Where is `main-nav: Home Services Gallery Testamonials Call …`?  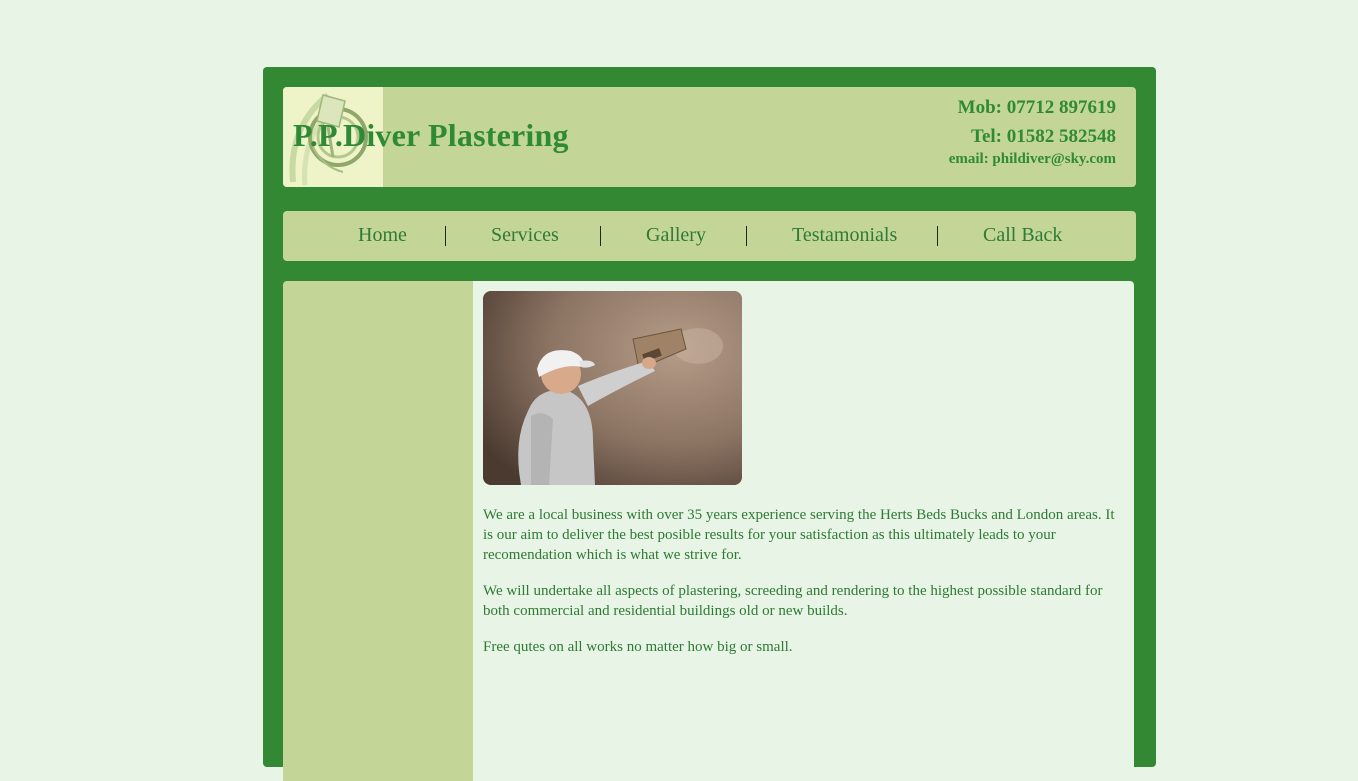 main-nav: Home Services Gallery Testamonials Call … is located at coordinates (709, 236).